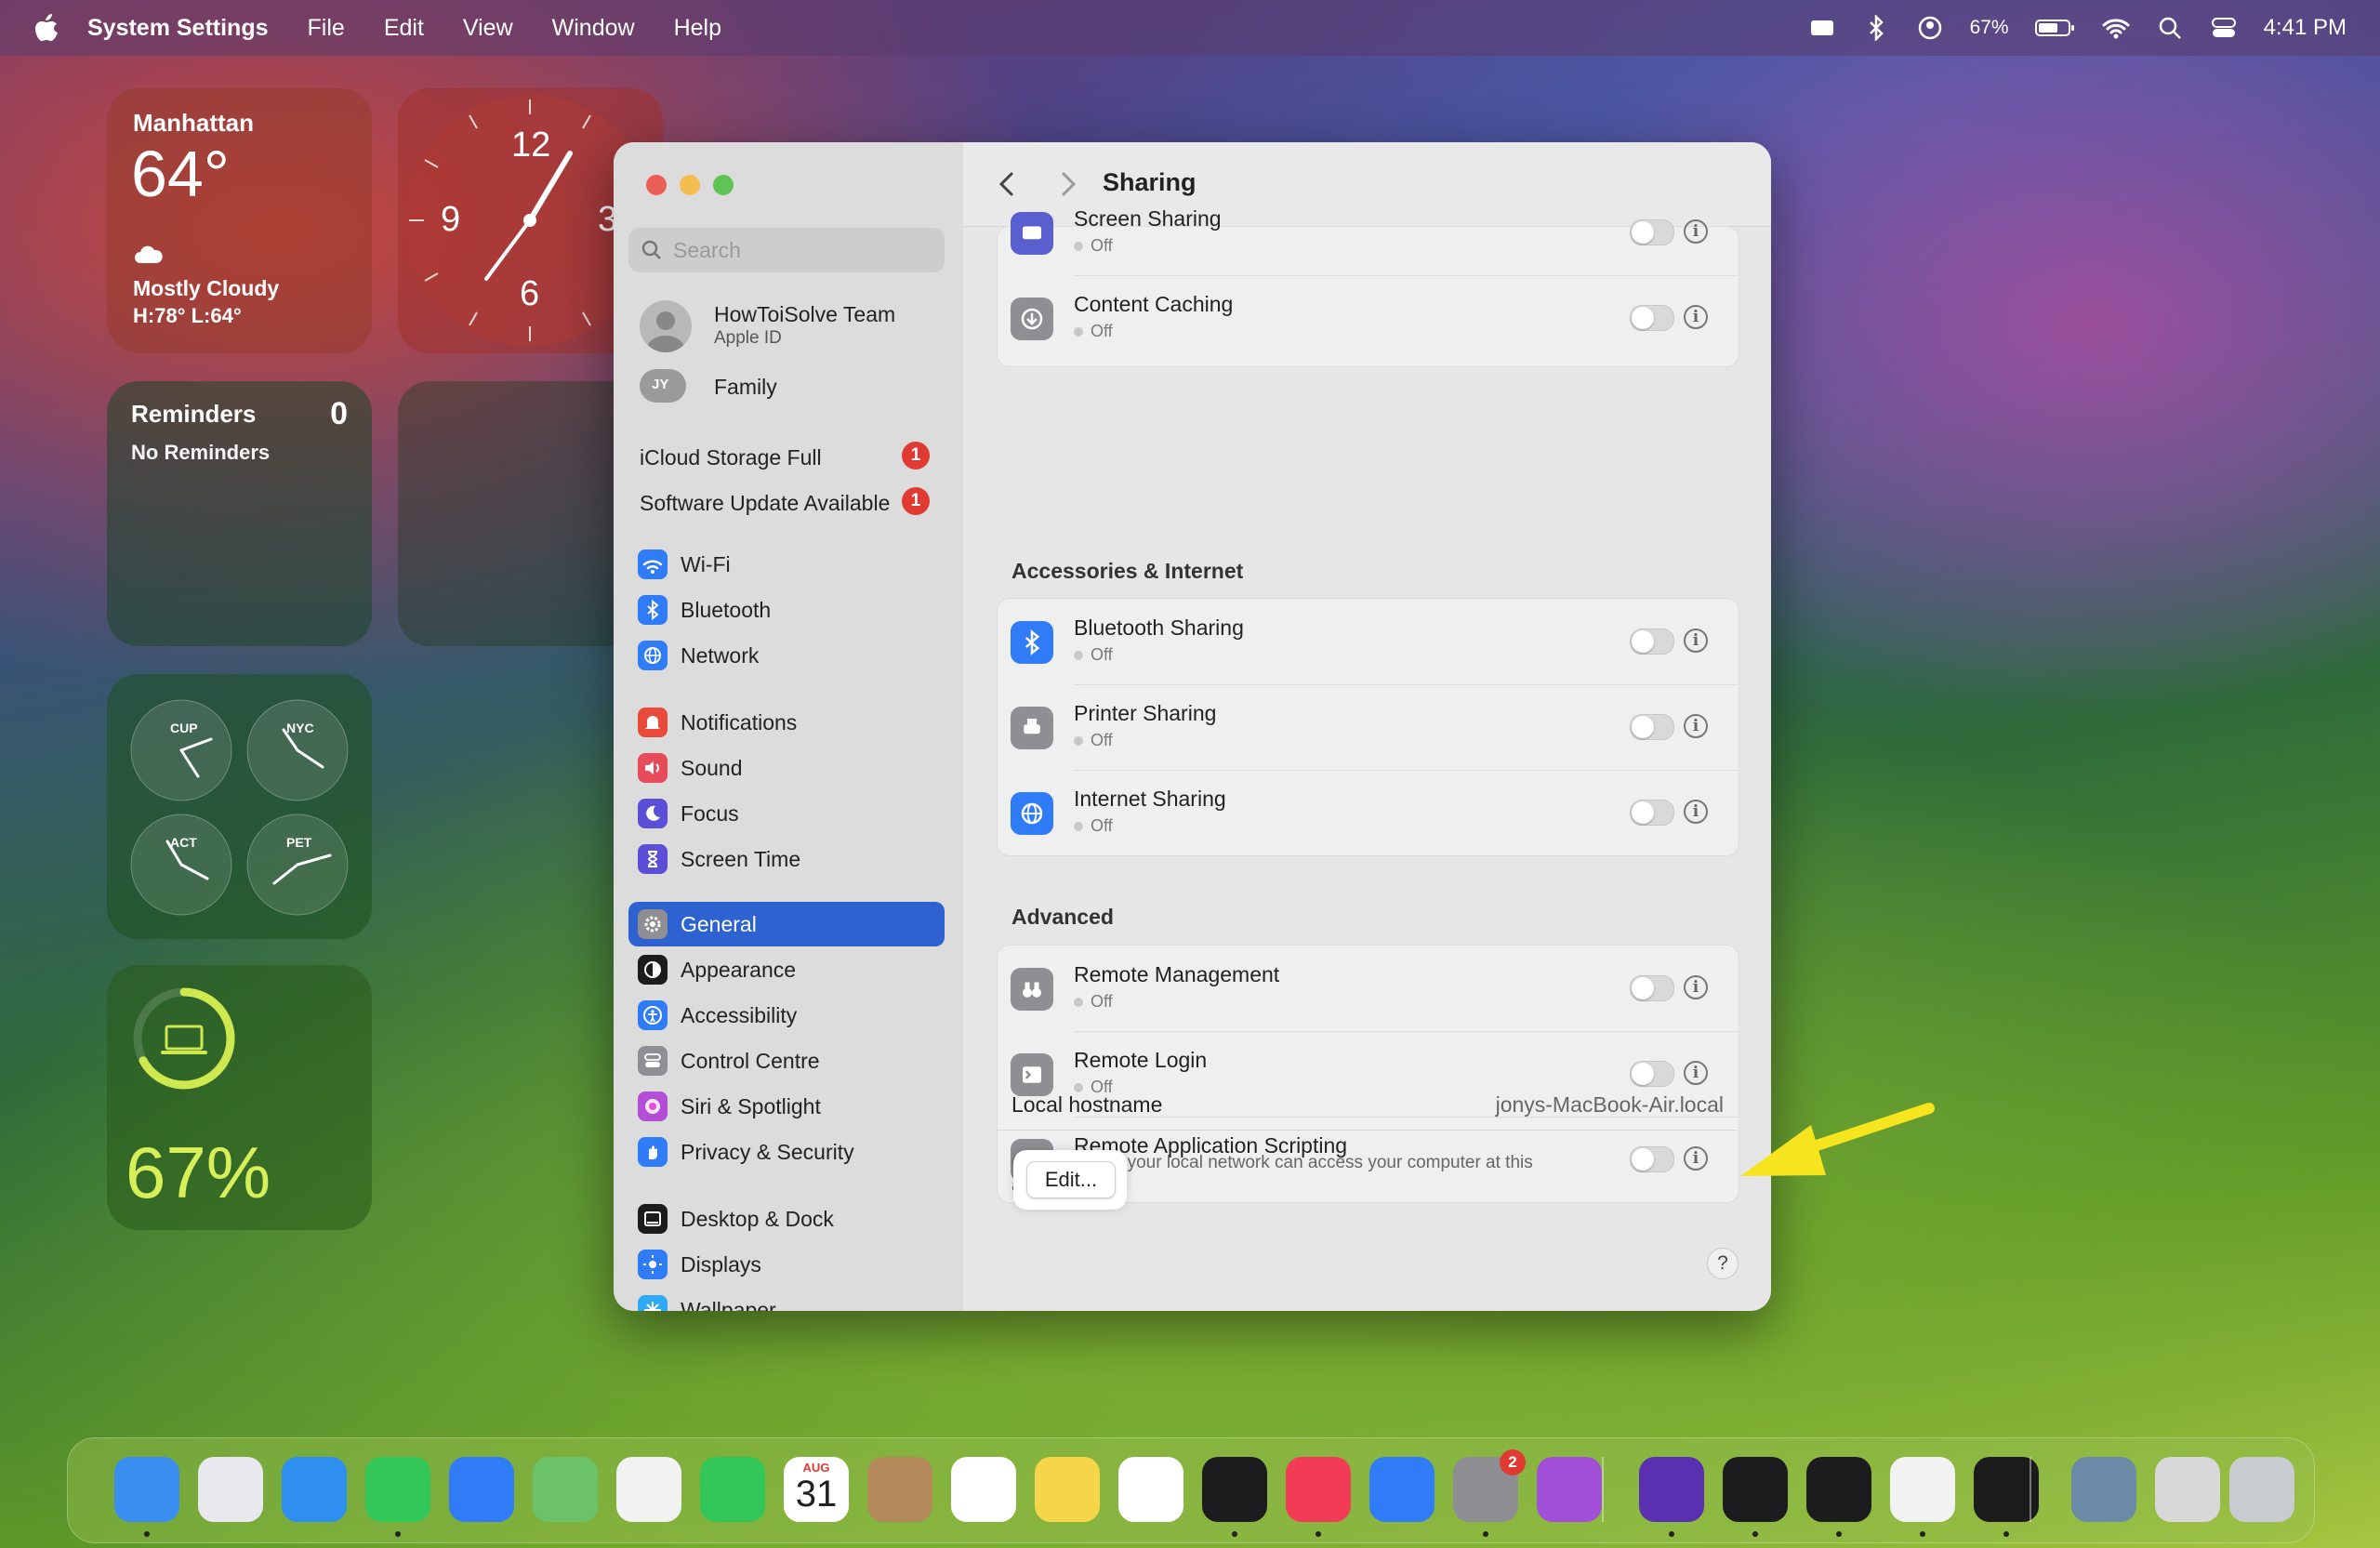 Image resolution: width=2380 pixels, height=1548 pixels. I want to click on launchpad-icon, so click(230, 1489).